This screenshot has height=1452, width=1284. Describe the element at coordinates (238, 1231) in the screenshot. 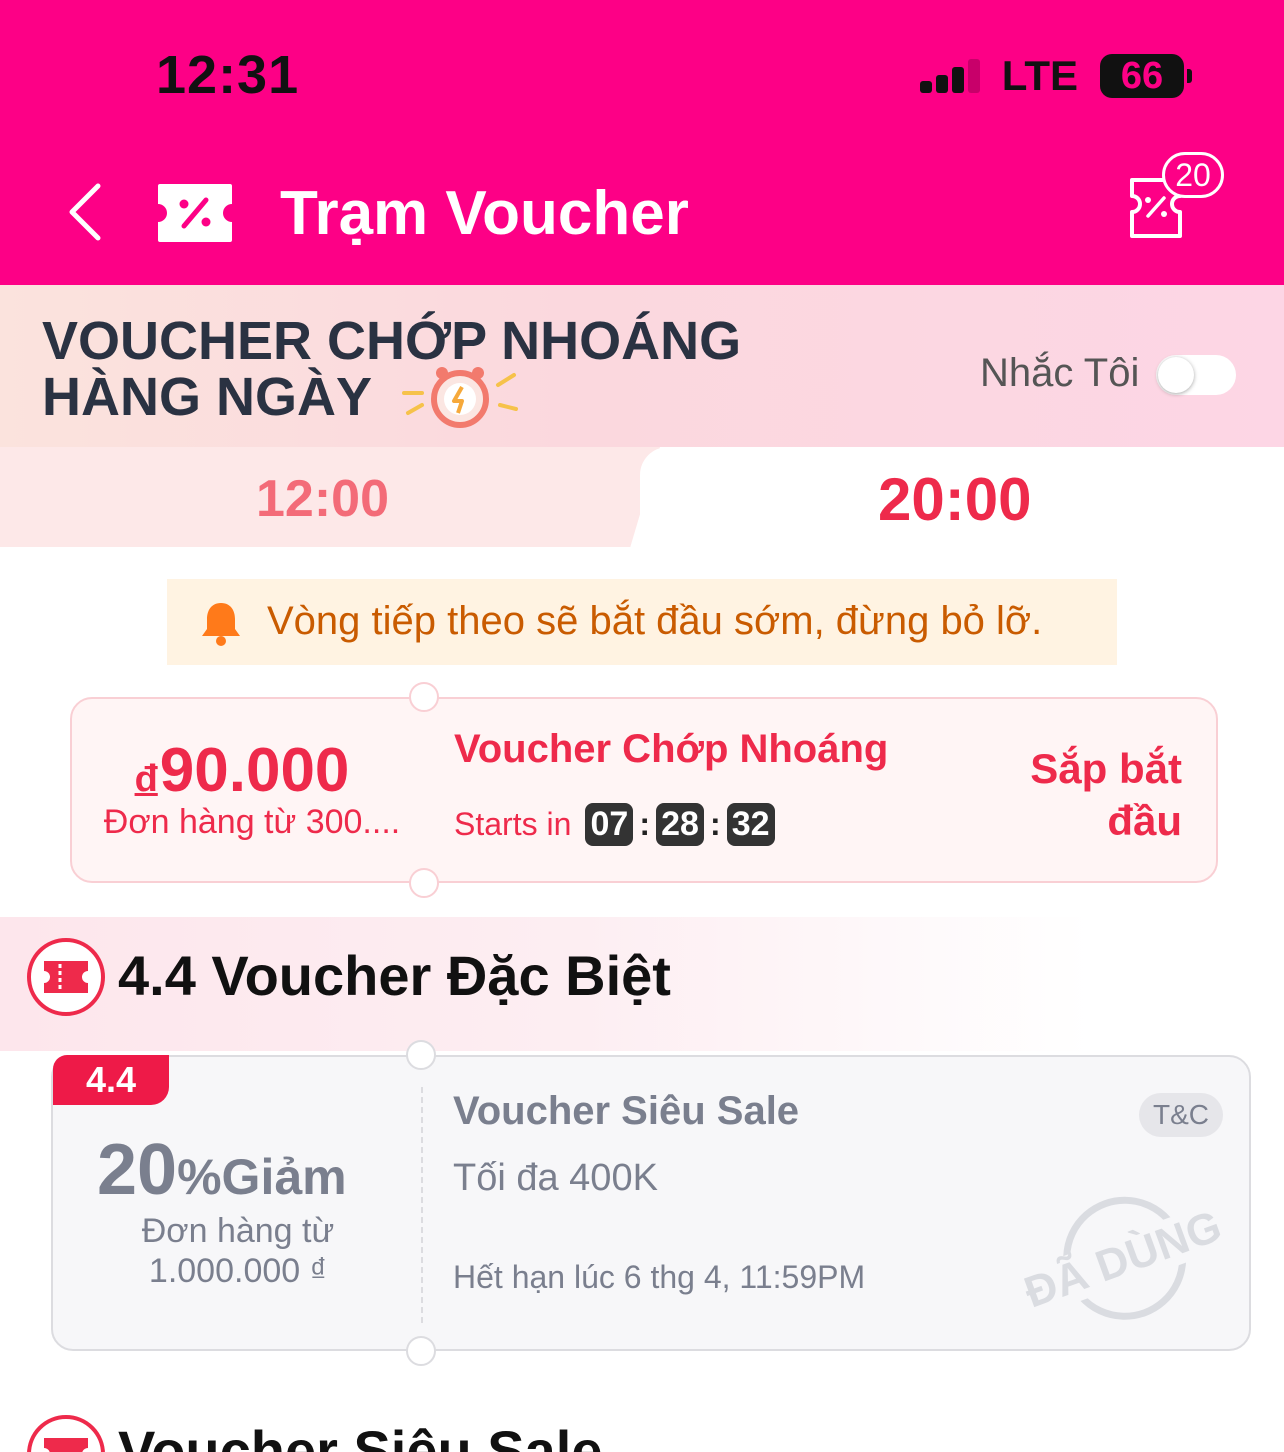

I see `min-order-line1: Đơn hàng từ` at that location.